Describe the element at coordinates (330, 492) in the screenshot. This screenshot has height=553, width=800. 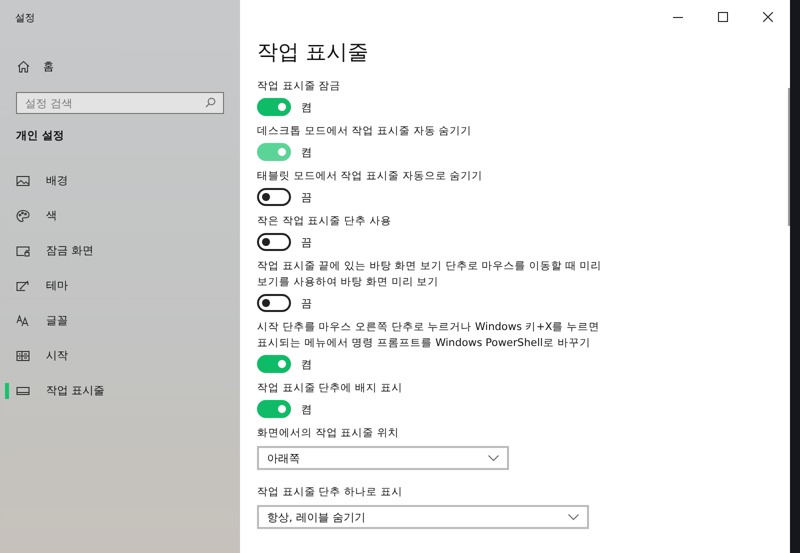
I see `setting-label: 작업 표시줄 단추 하나로 표시` at that location.